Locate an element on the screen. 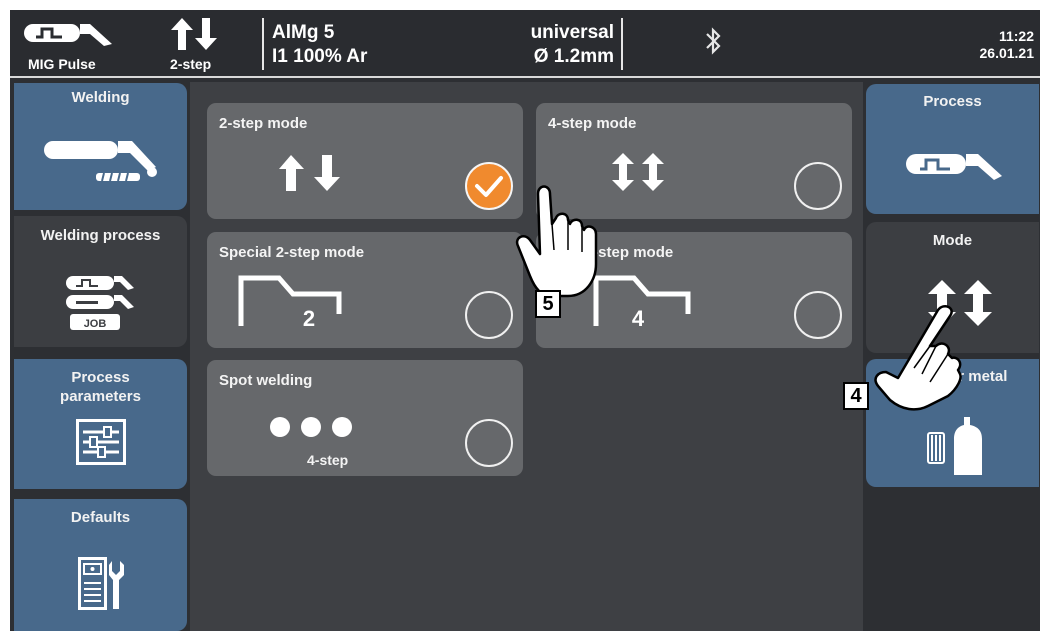 This screenshot has width=1042, height=633. special-4-step-digit: 4 is located at coordinates (638, 317).